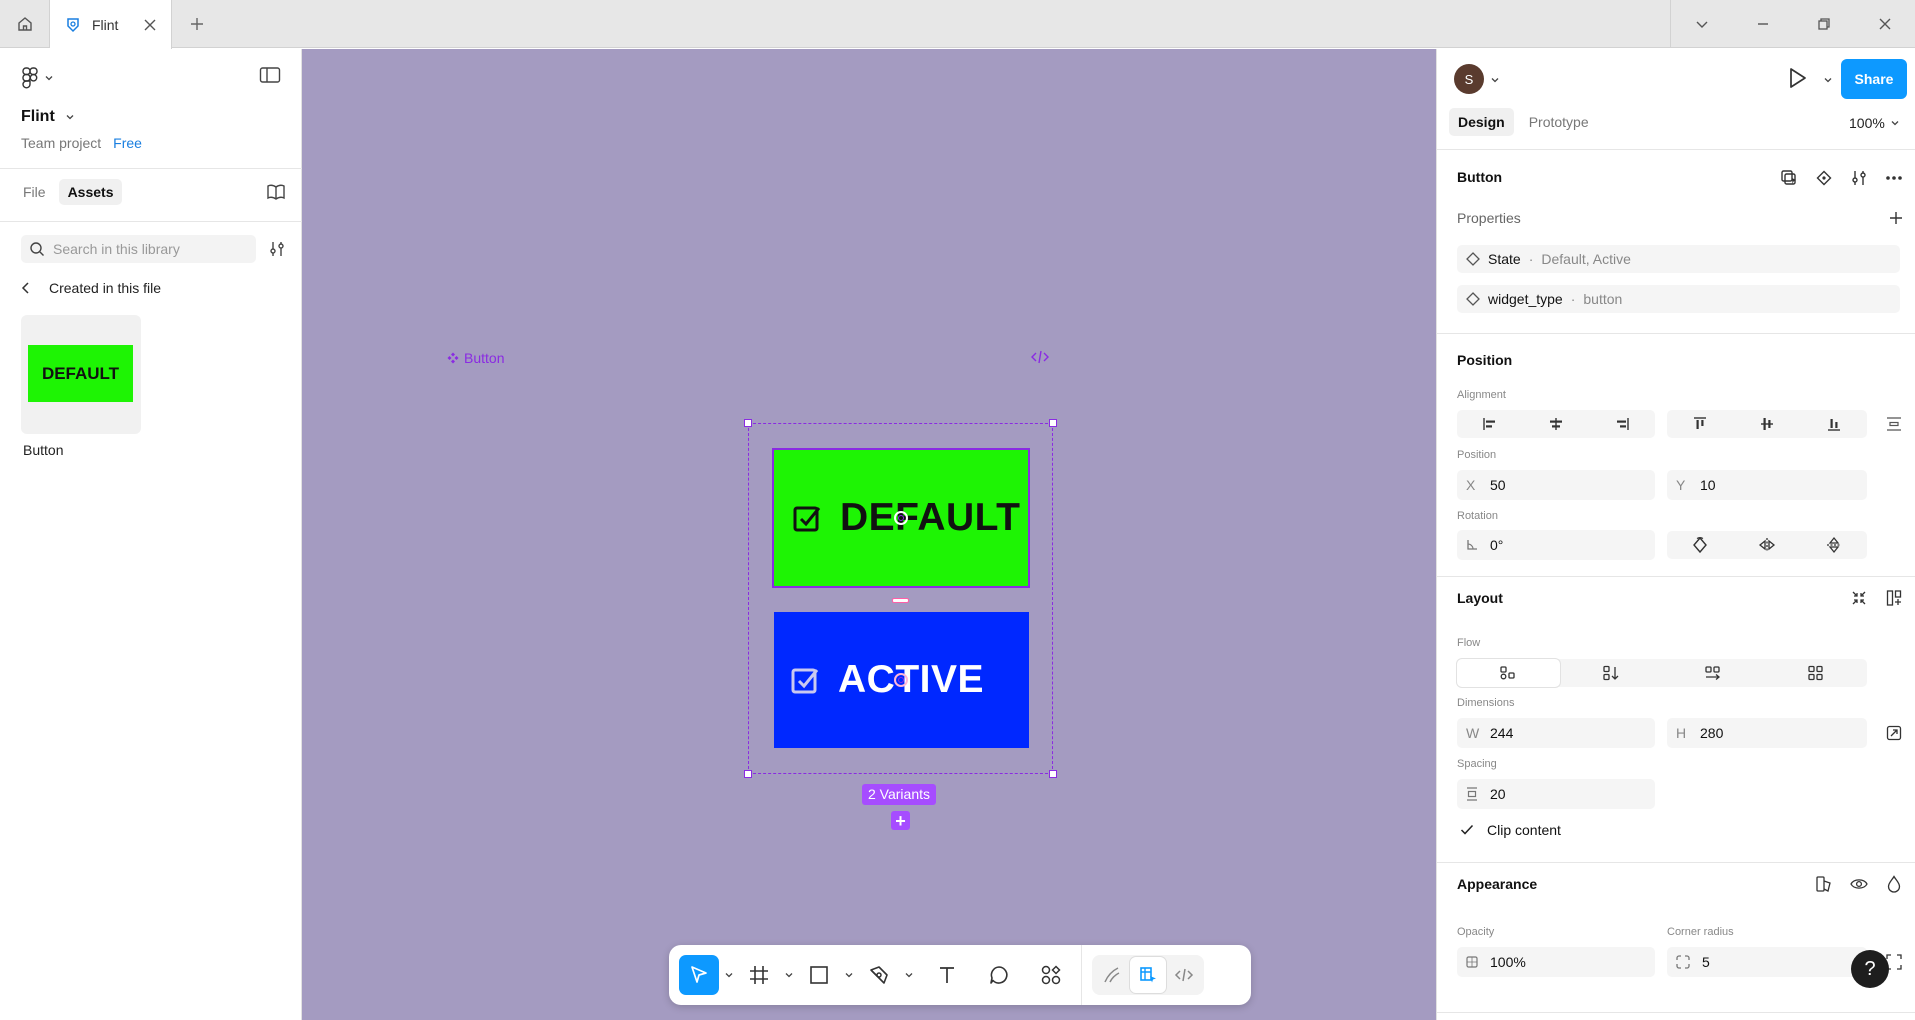 Image resolution: width=1915 pixels, height=1020 pixels. Describe the element at coordinates (1894, 178) in the screenshot. I see `more-options-button` at that location.